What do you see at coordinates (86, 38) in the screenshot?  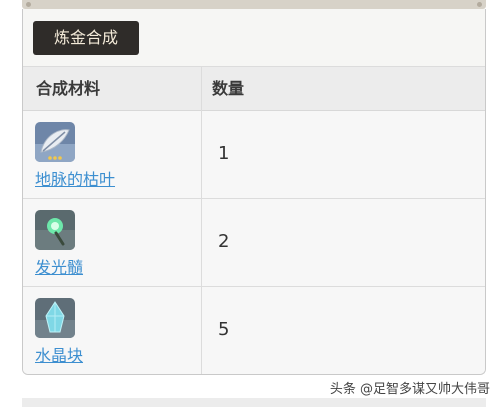 I see `alchemy-title-button: 炼金合成` at bounding box center [86, 38].